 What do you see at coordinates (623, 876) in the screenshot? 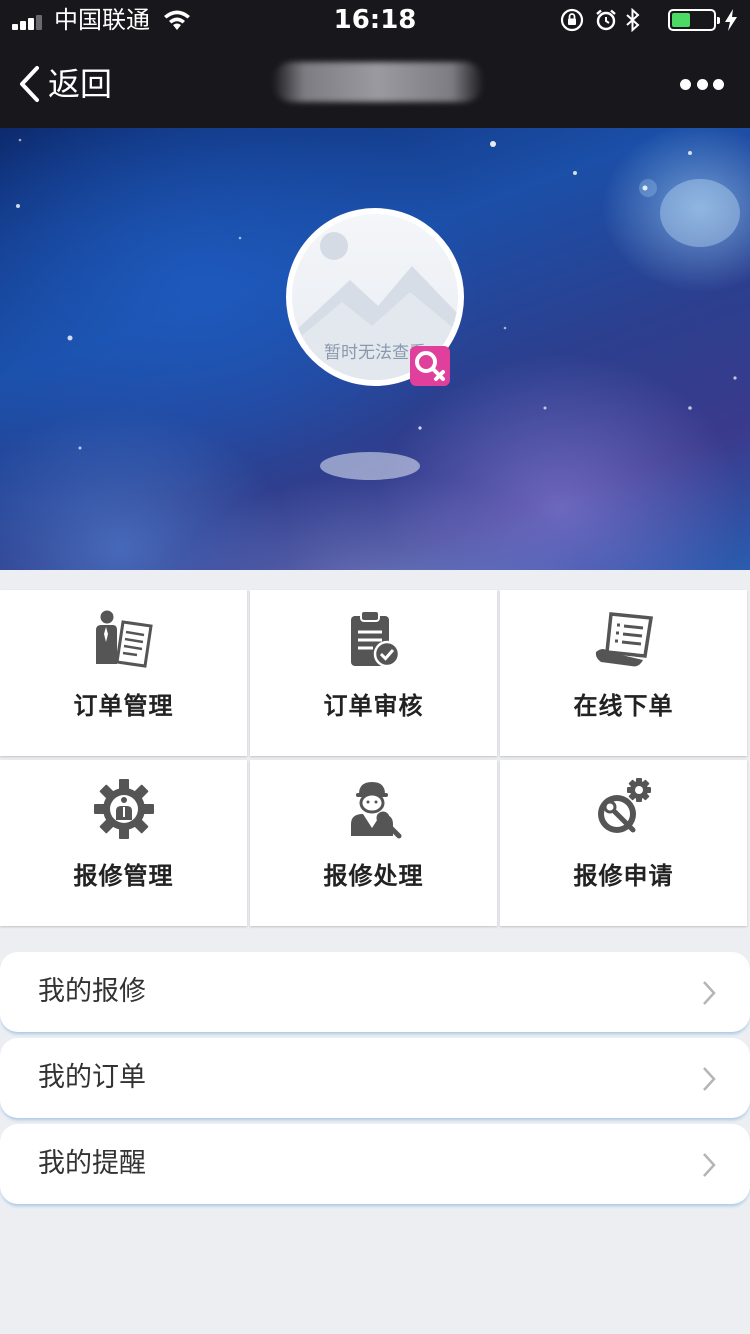
I see `grid-item-label: 报修申请` at bounding box center [623, 876].